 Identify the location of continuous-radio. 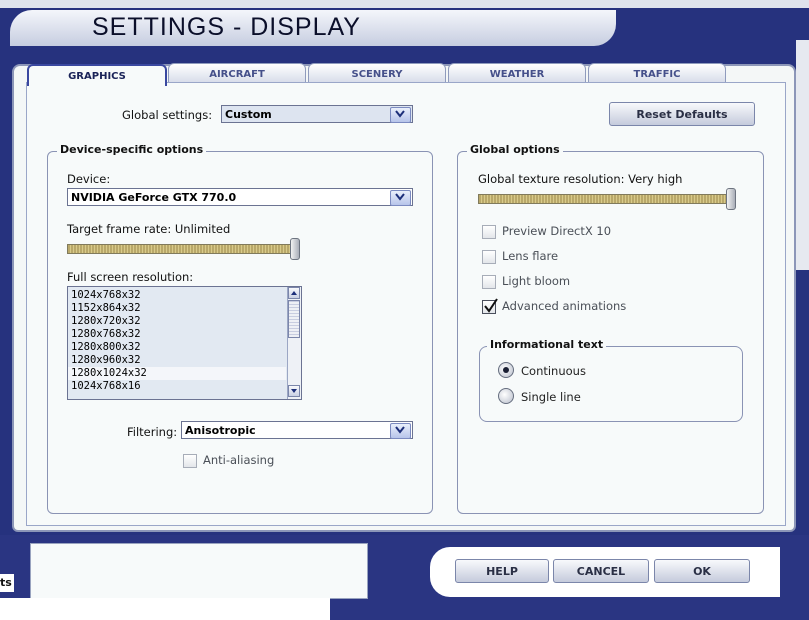
(506, 370).